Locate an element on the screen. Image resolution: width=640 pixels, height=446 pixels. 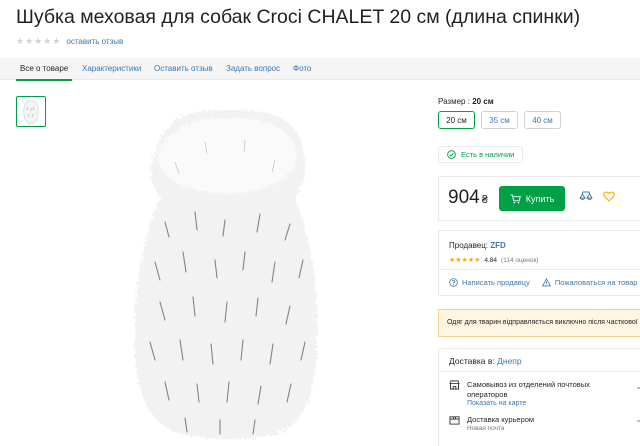
stock-status-text: Есть в наличии is located at coordinates (488, 154).